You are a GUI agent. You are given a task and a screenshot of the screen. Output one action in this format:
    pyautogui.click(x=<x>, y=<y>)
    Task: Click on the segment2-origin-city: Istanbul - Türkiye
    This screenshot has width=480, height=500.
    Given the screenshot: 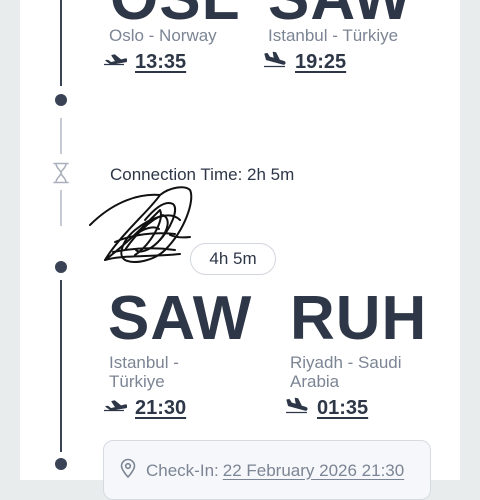 What is the action you would take?
    pyautogui.click(x=144, y=372)
    